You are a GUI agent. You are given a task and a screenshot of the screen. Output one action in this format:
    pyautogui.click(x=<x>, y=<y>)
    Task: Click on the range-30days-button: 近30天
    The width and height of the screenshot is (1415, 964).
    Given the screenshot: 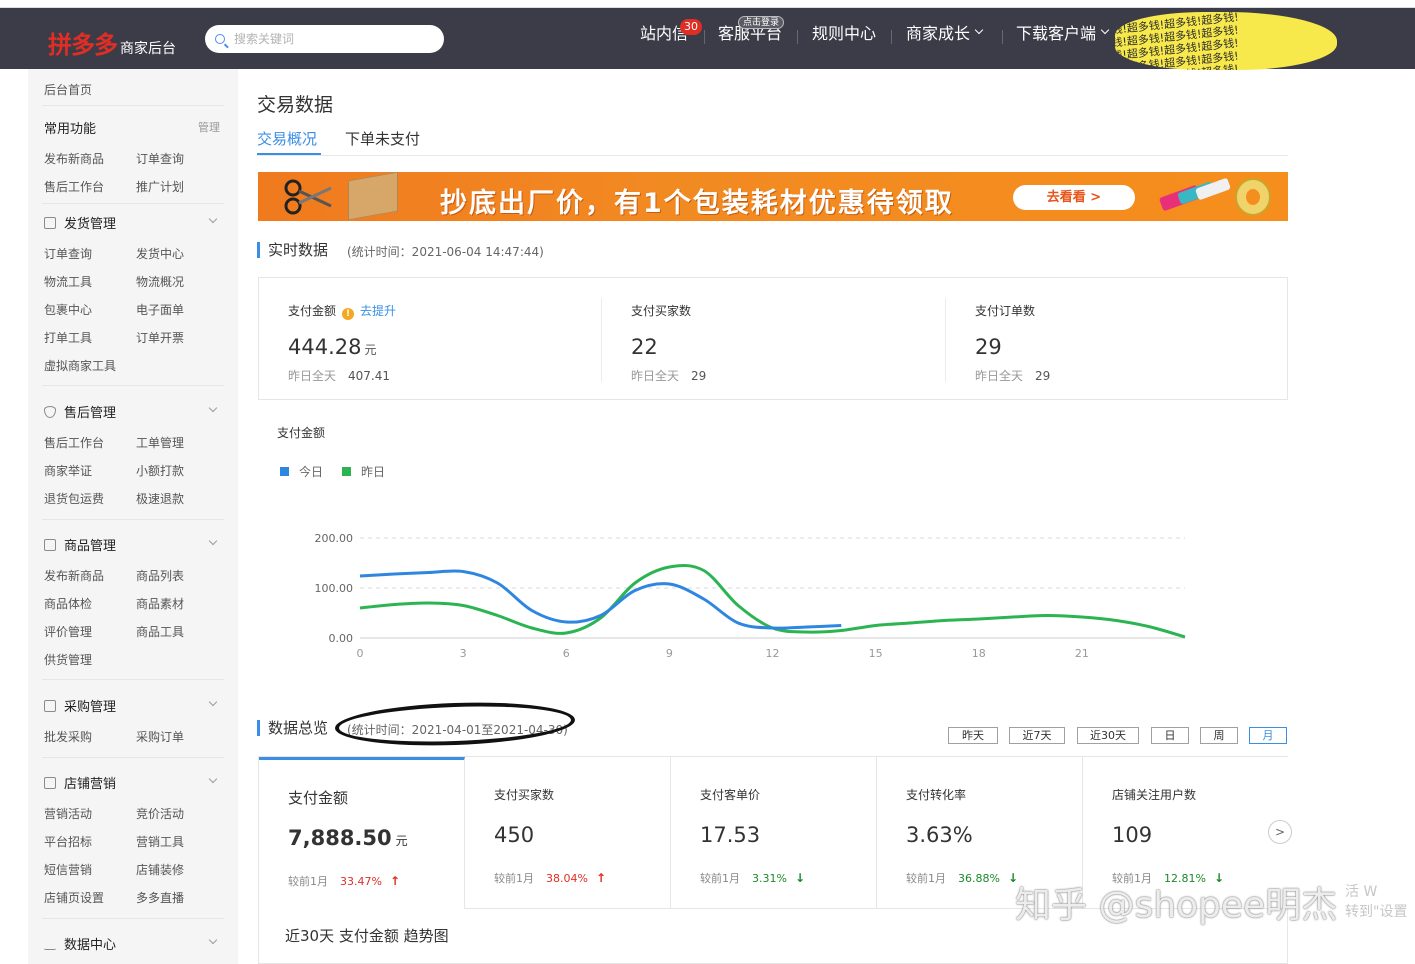 What is the action you would take?
    pyautogui.click(x=1108, y=735)
    